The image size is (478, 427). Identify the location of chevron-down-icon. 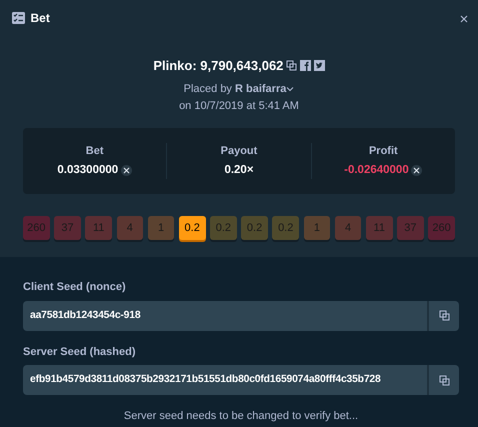
(290, 89).